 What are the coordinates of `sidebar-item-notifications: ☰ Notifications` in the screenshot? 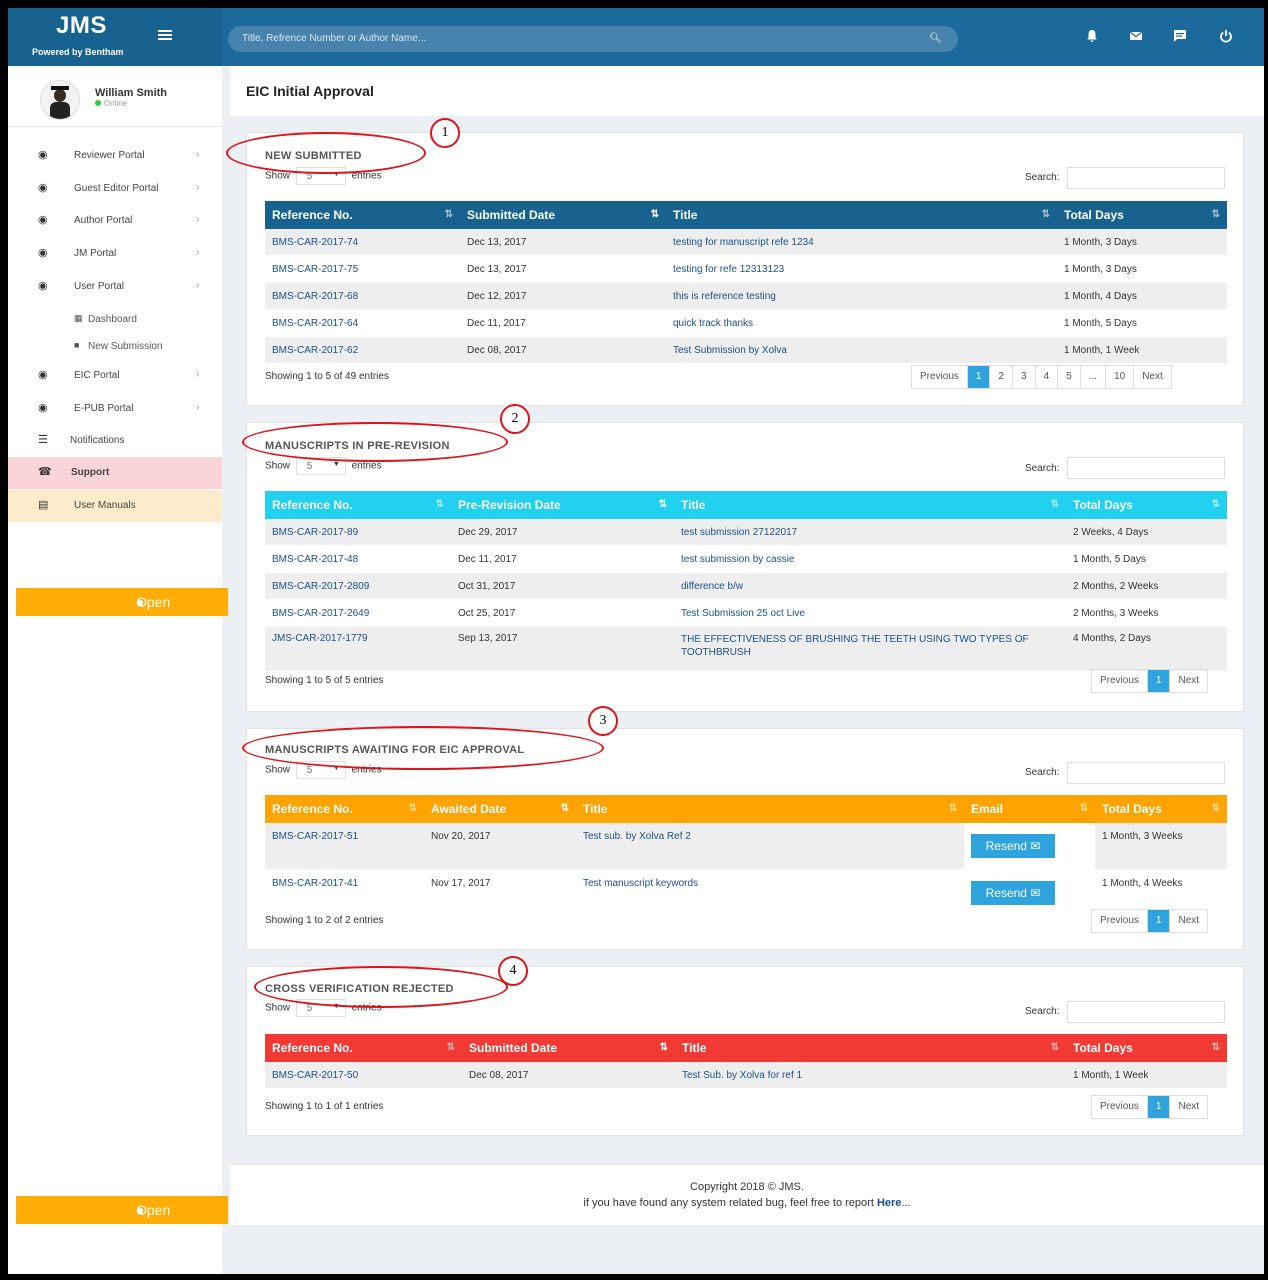 It's located at (115, 441).